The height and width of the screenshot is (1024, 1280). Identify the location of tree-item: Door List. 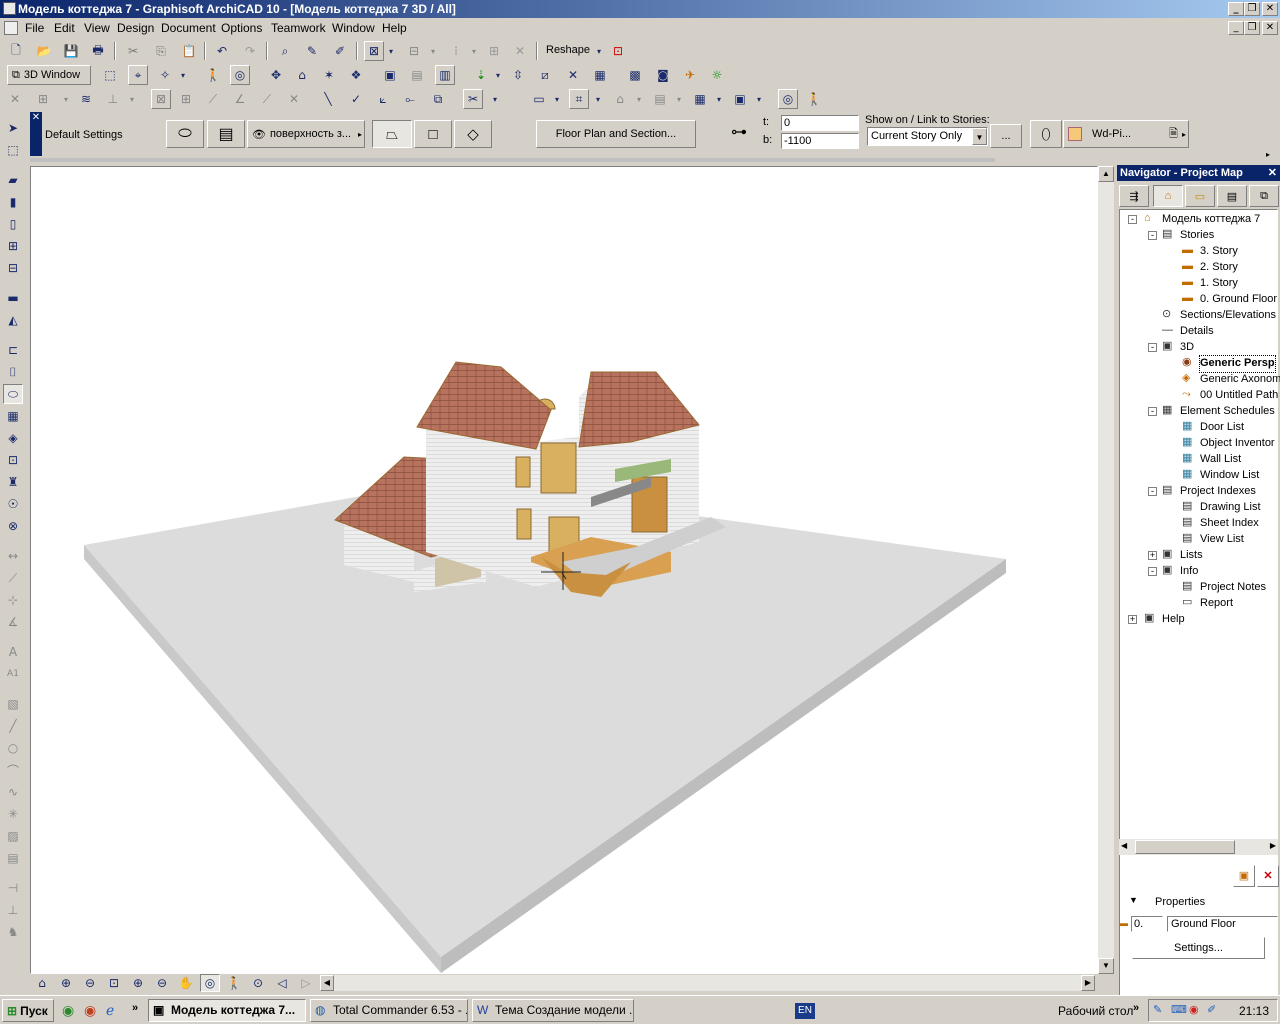
(1222, 428).